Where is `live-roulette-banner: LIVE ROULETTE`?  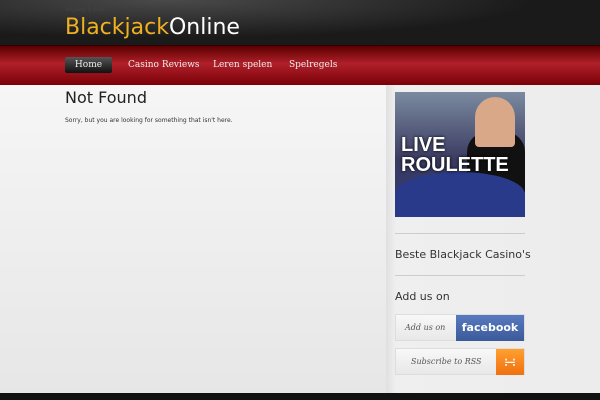 live-roulette-banner: LIVE ROULETTE is located at coordinates (460, 154).